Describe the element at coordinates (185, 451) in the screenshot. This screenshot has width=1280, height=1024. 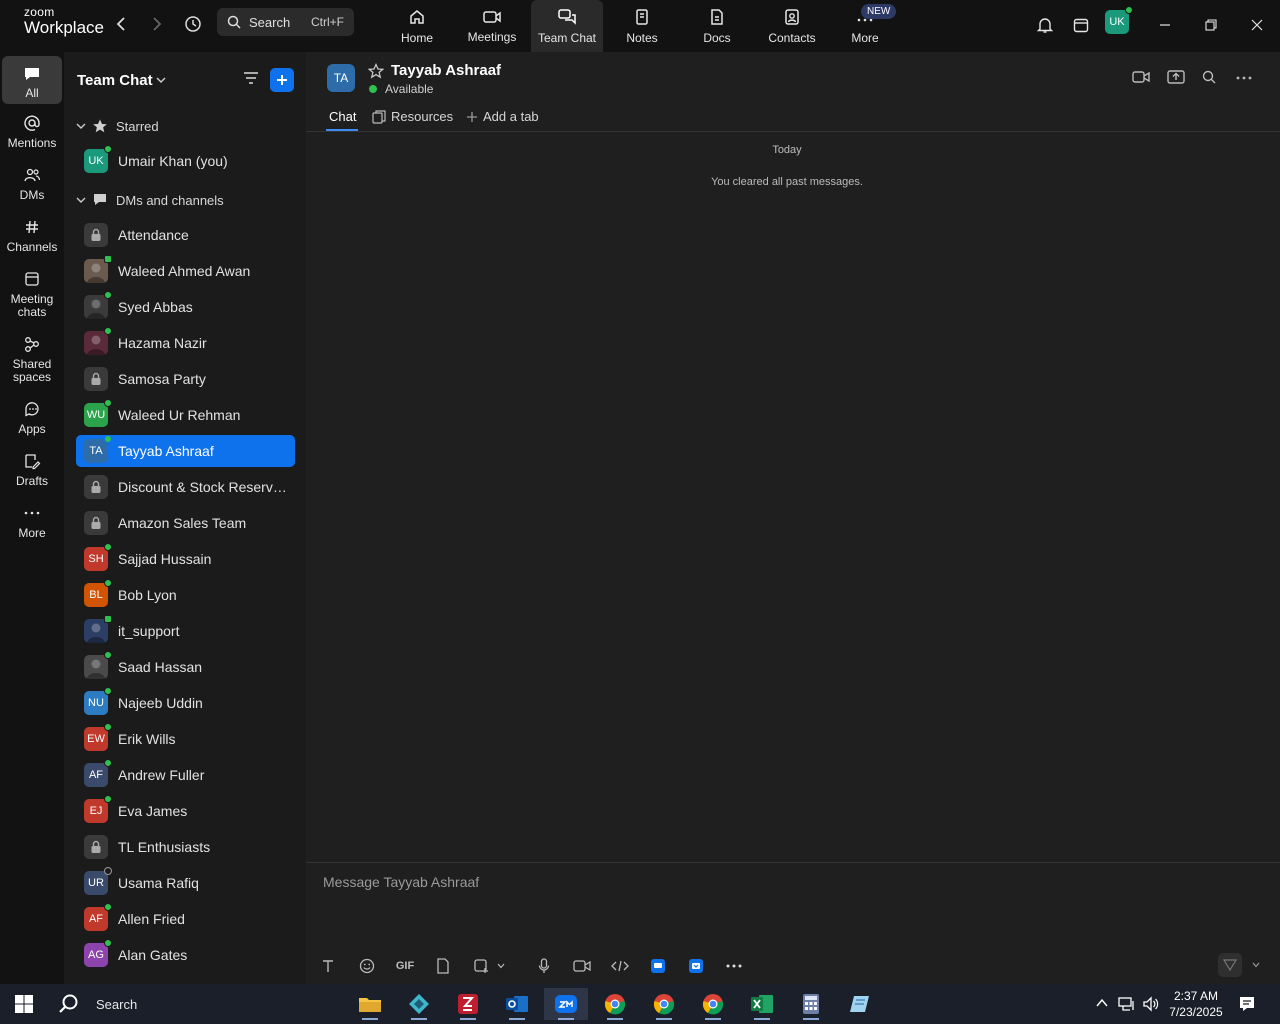
I see `chat-list-item: TA Tayyab Ashraaf` at that location.